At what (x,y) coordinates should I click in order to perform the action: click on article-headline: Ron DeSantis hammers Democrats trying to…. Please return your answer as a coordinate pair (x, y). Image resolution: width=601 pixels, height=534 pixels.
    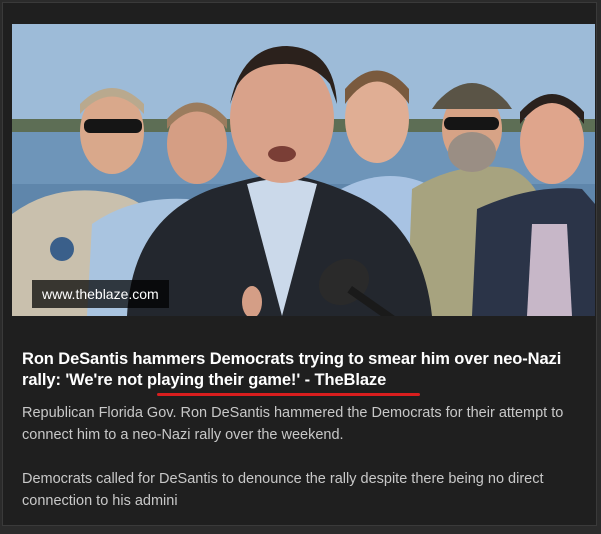
    Looking at the image, I should click on (302, 370).